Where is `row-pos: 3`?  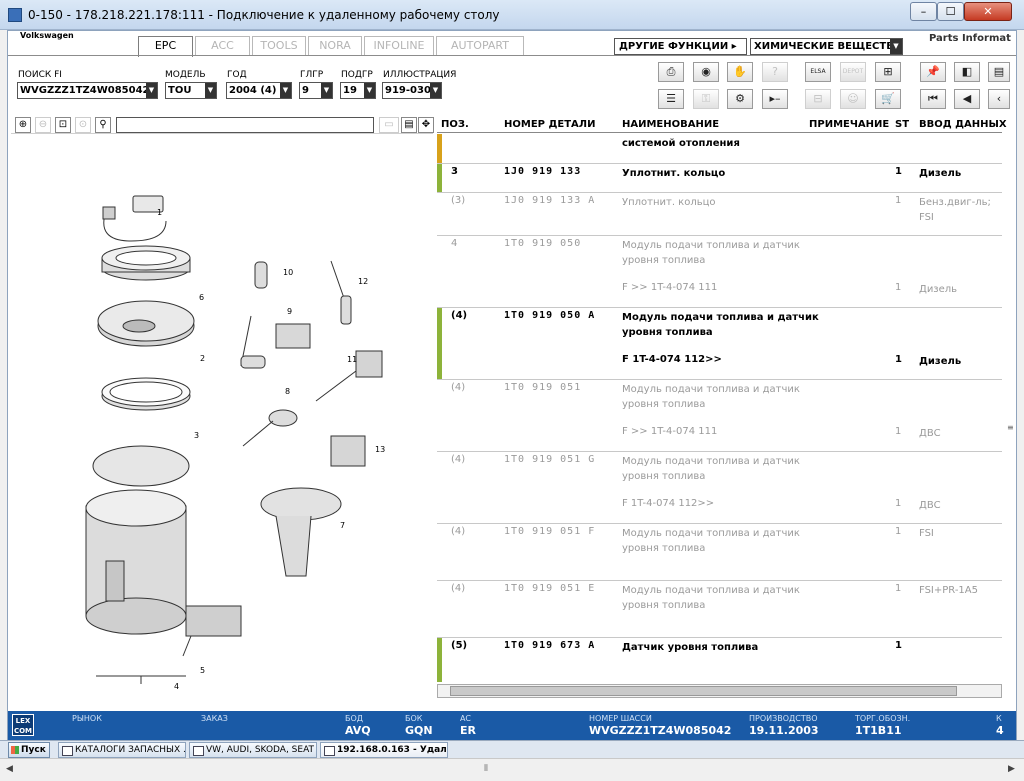 row-pos: 3 is located at coordinates (454, 171).